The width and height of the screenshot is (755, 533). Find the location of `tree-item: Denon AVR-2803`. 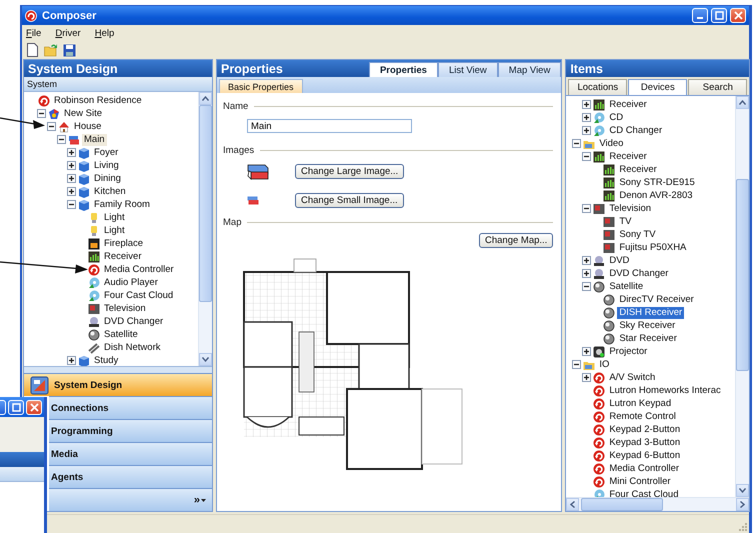

tree-item: Denon AVR-2803 is located at coordinates (656, 196).